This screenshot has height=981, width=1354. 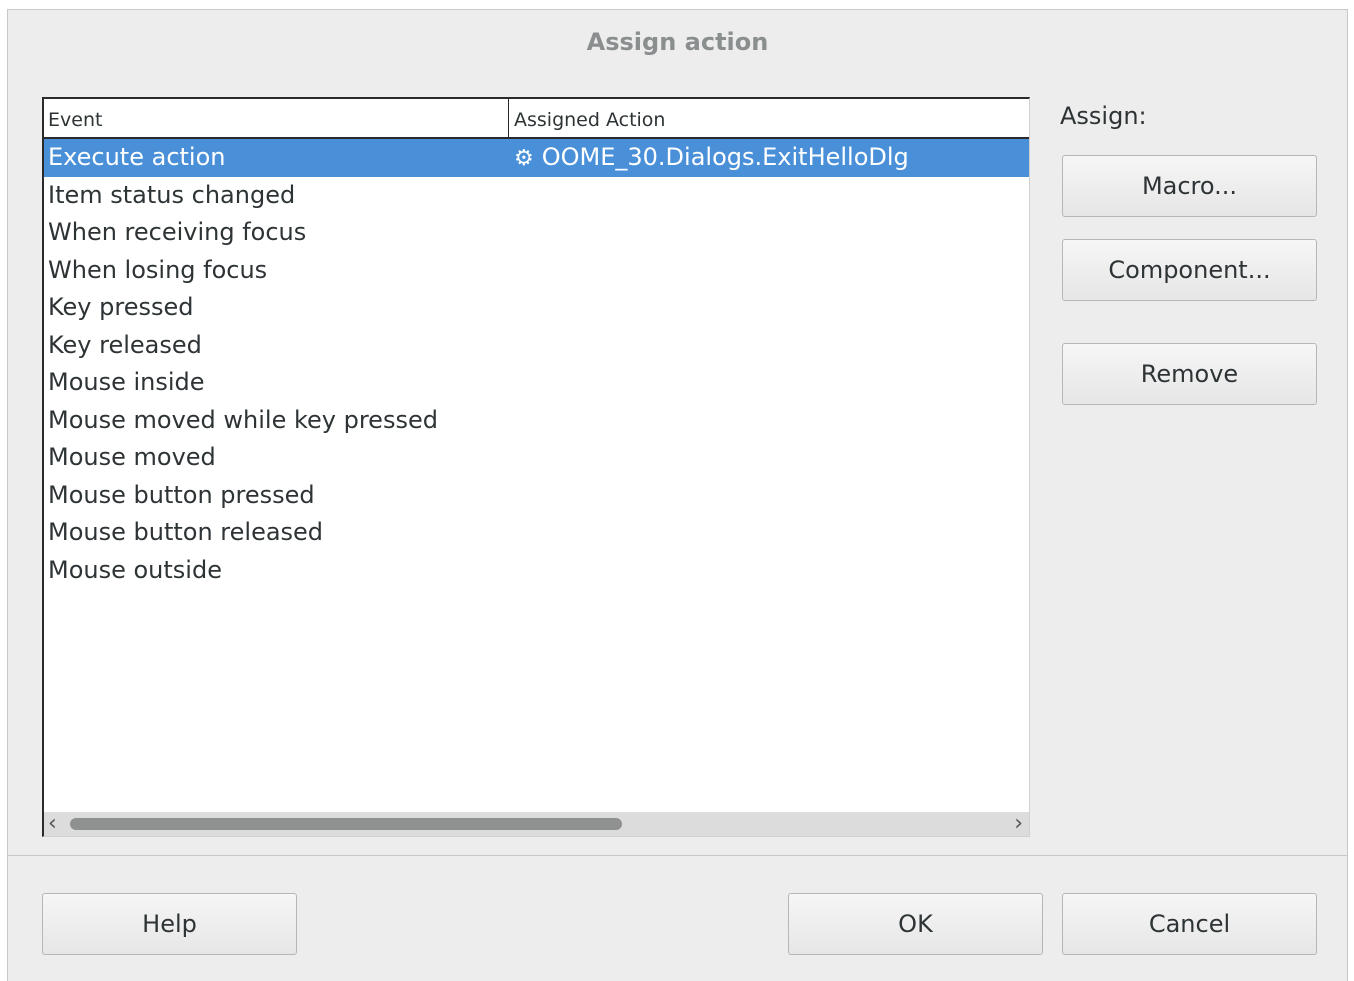 What do you see at coordinates (536, 496) in the screenshot?
I see `table-row: Mouse button pressed` at bounding box center [536, 496].